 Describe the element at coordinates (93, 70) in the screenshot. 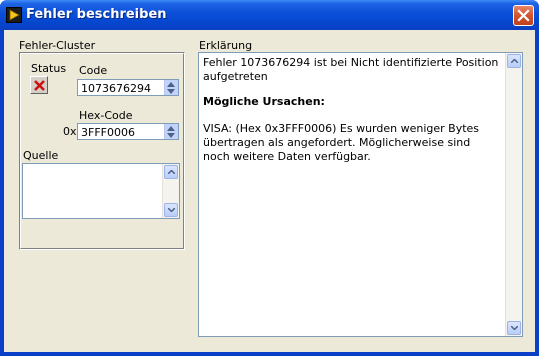

I see `code-label: Code` at that location.